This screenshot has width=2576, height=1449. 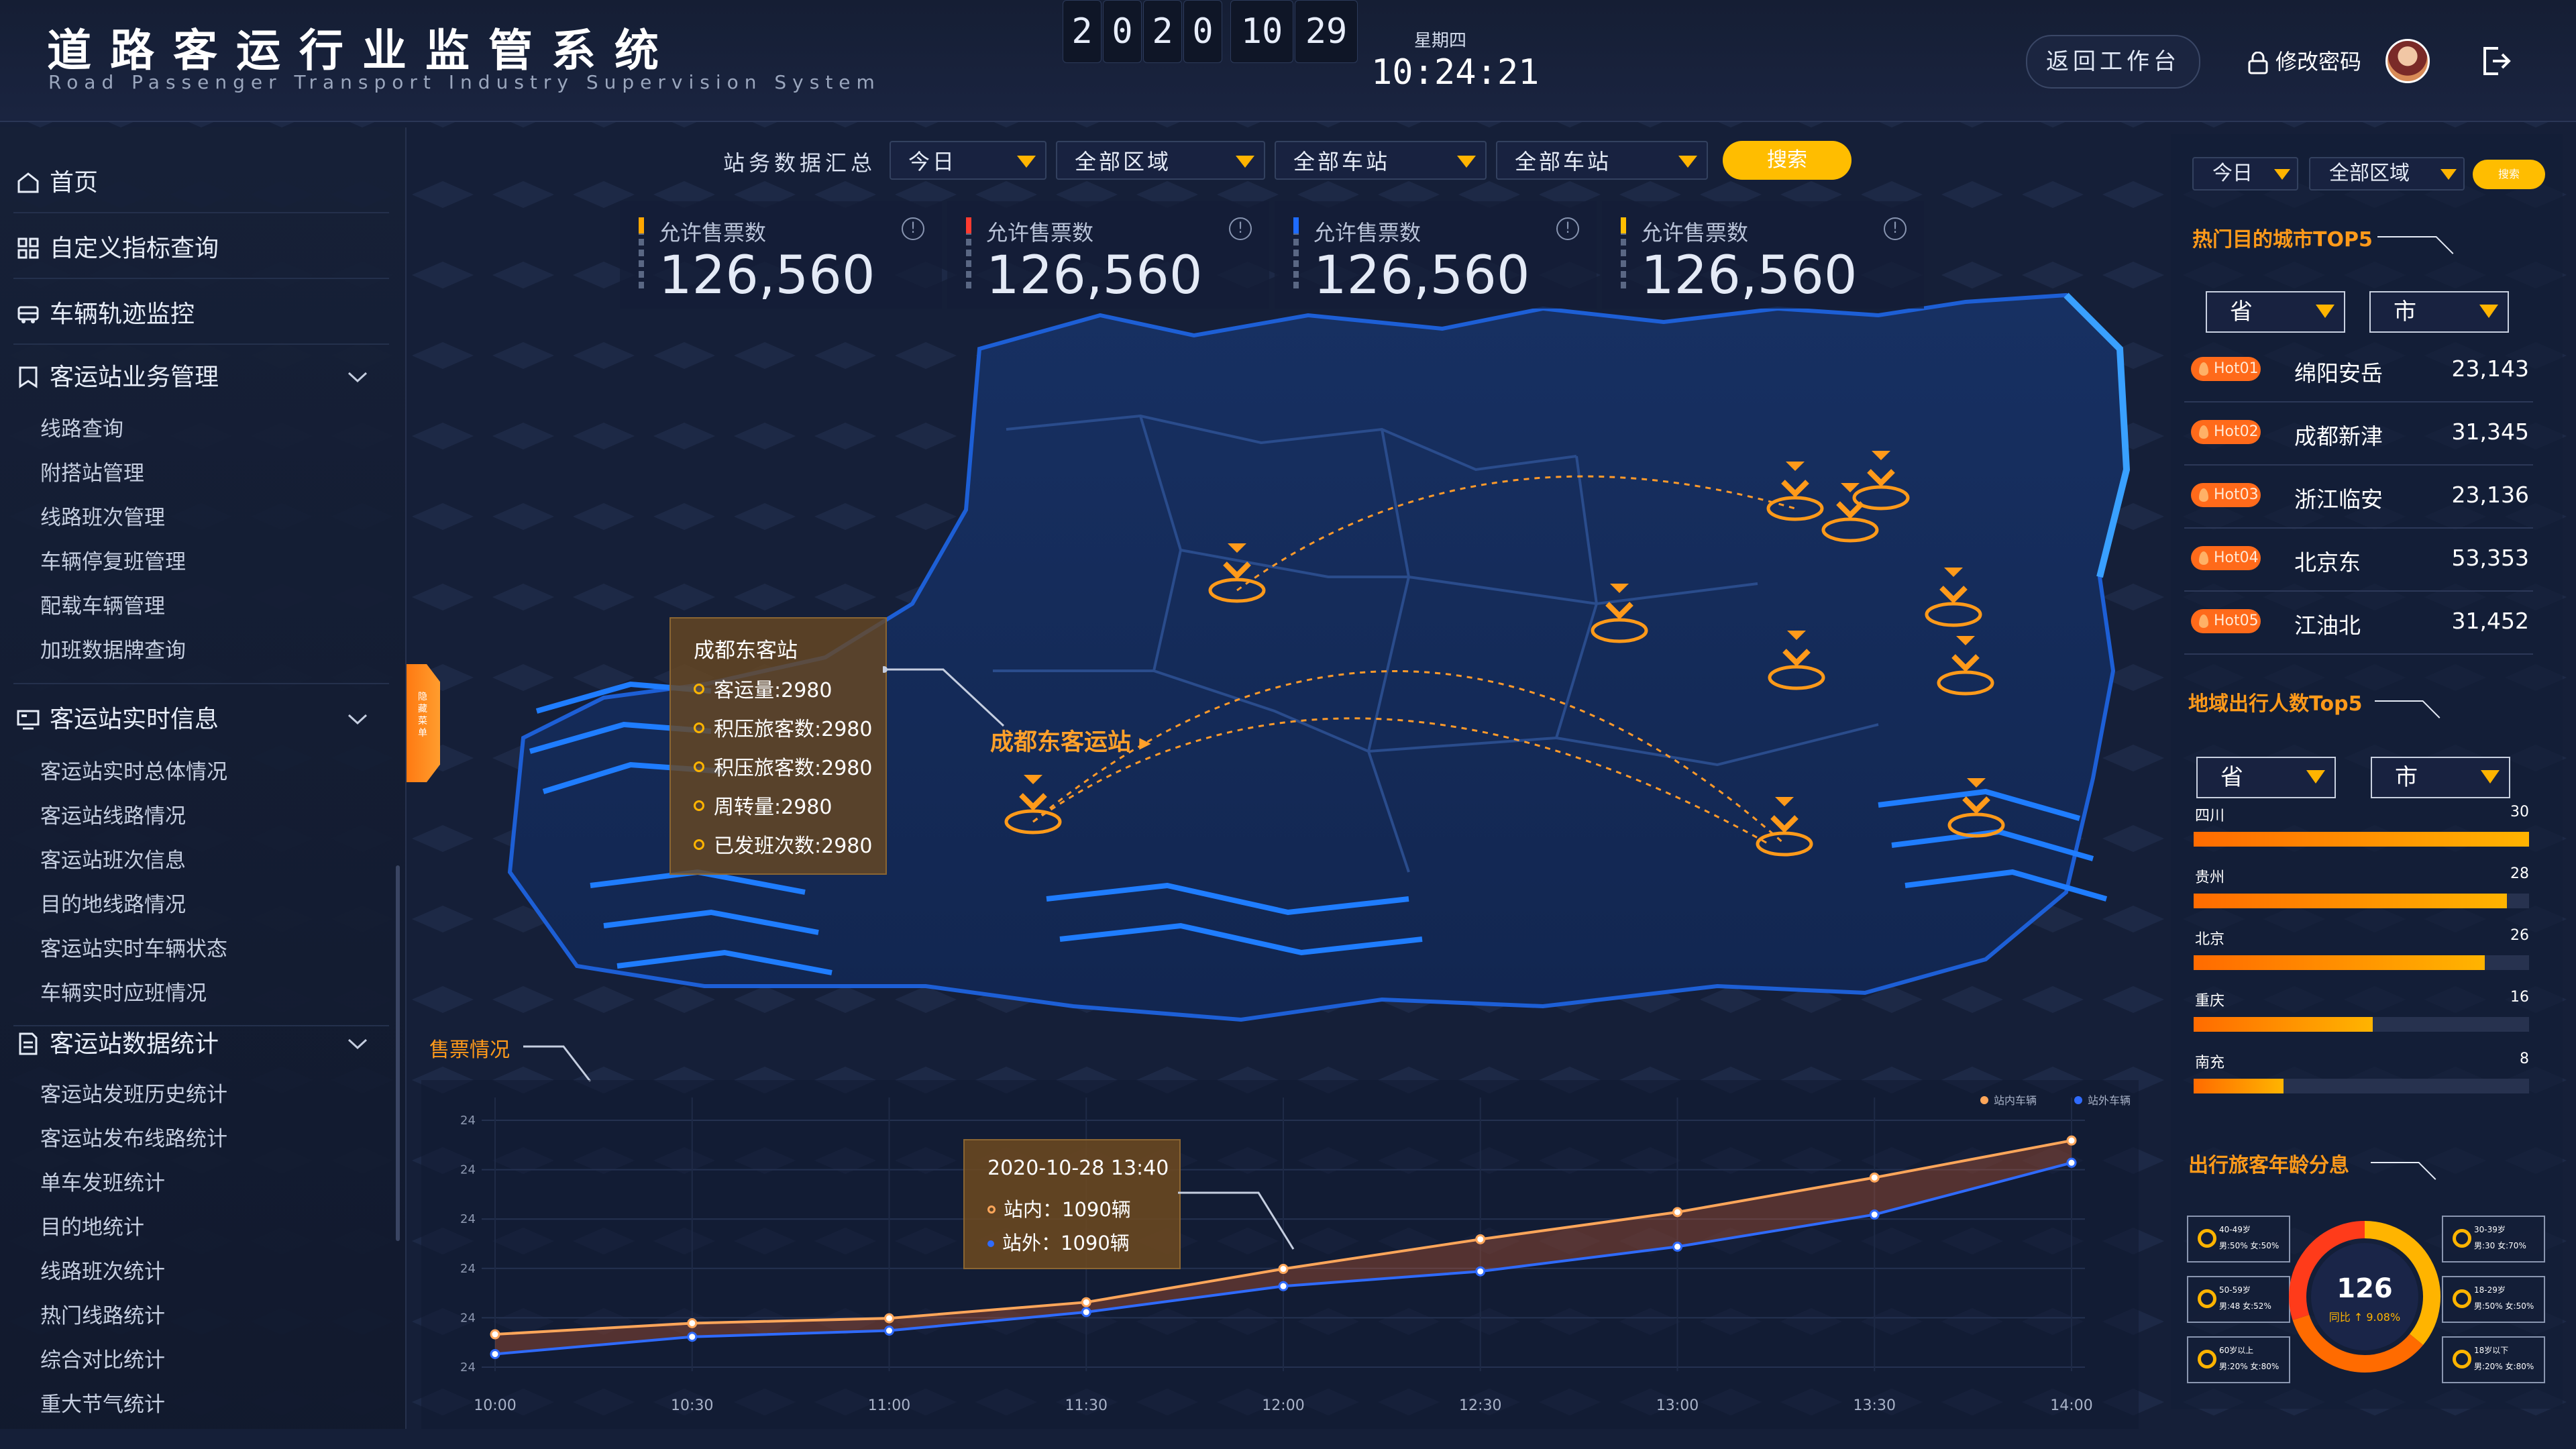 I want to click on age-range: 30-39岁, so click(x=2490, y=1229).